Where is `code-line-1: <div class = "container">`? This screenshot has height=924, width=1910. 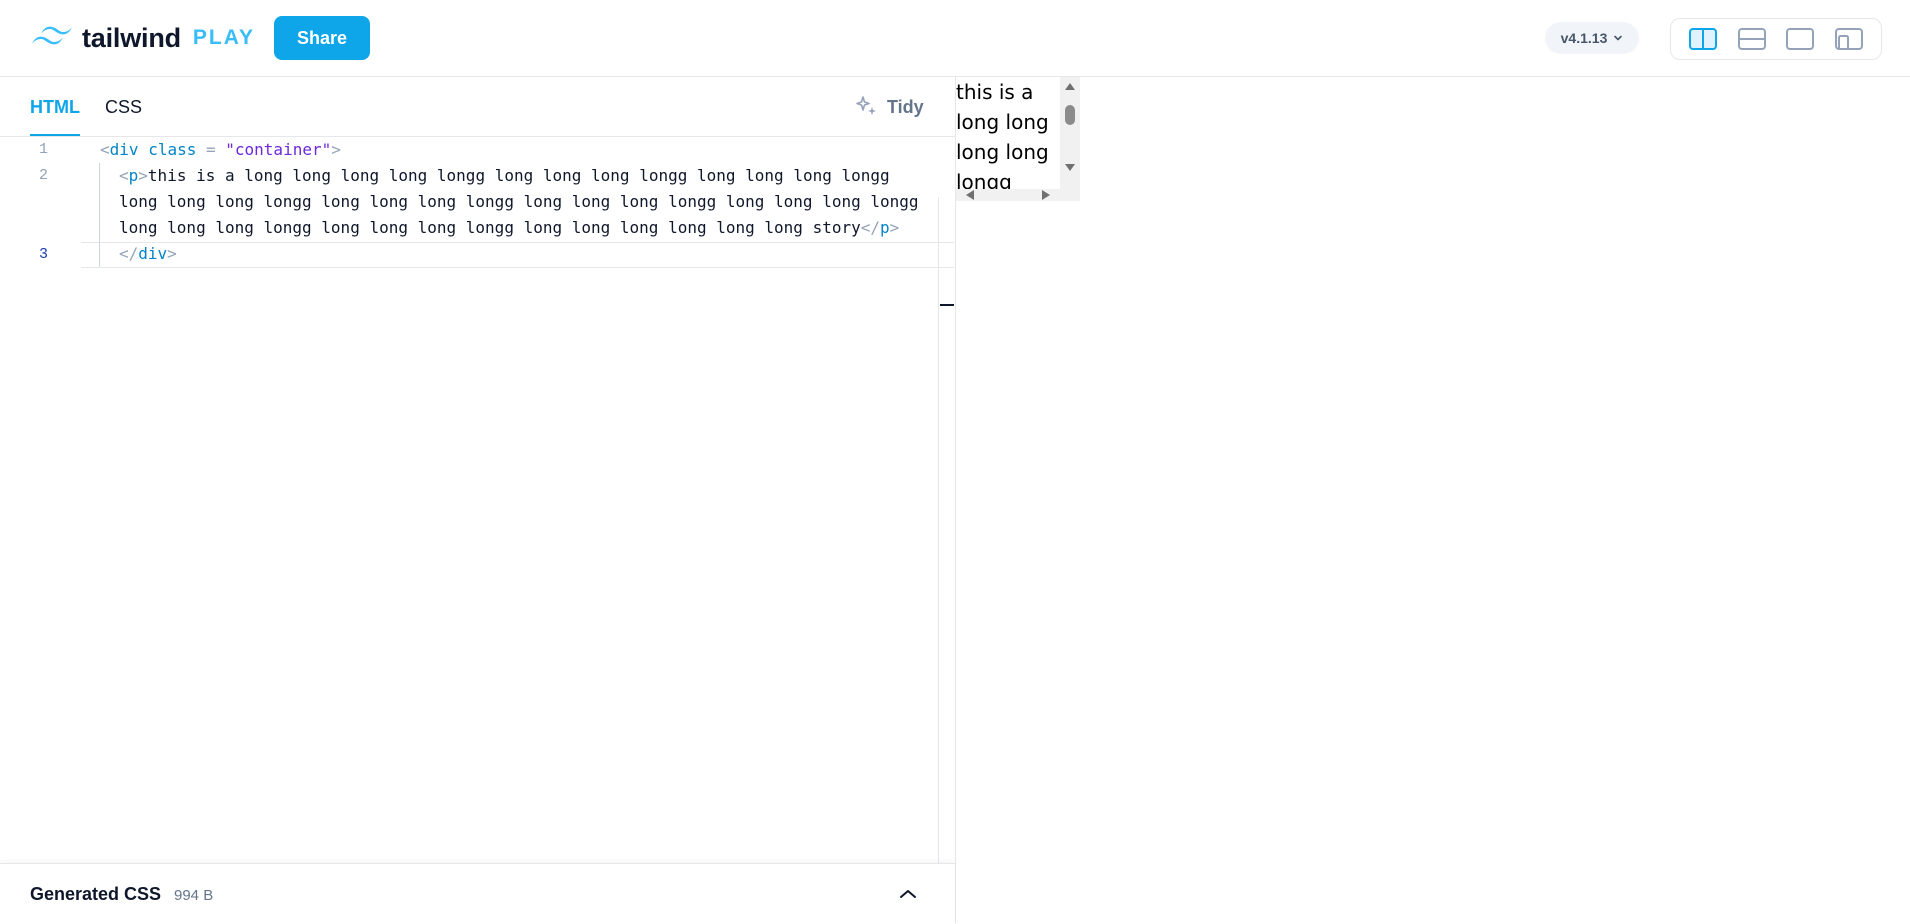 code-line-1: <div class = "container"> is located at coordinates (220, 149).